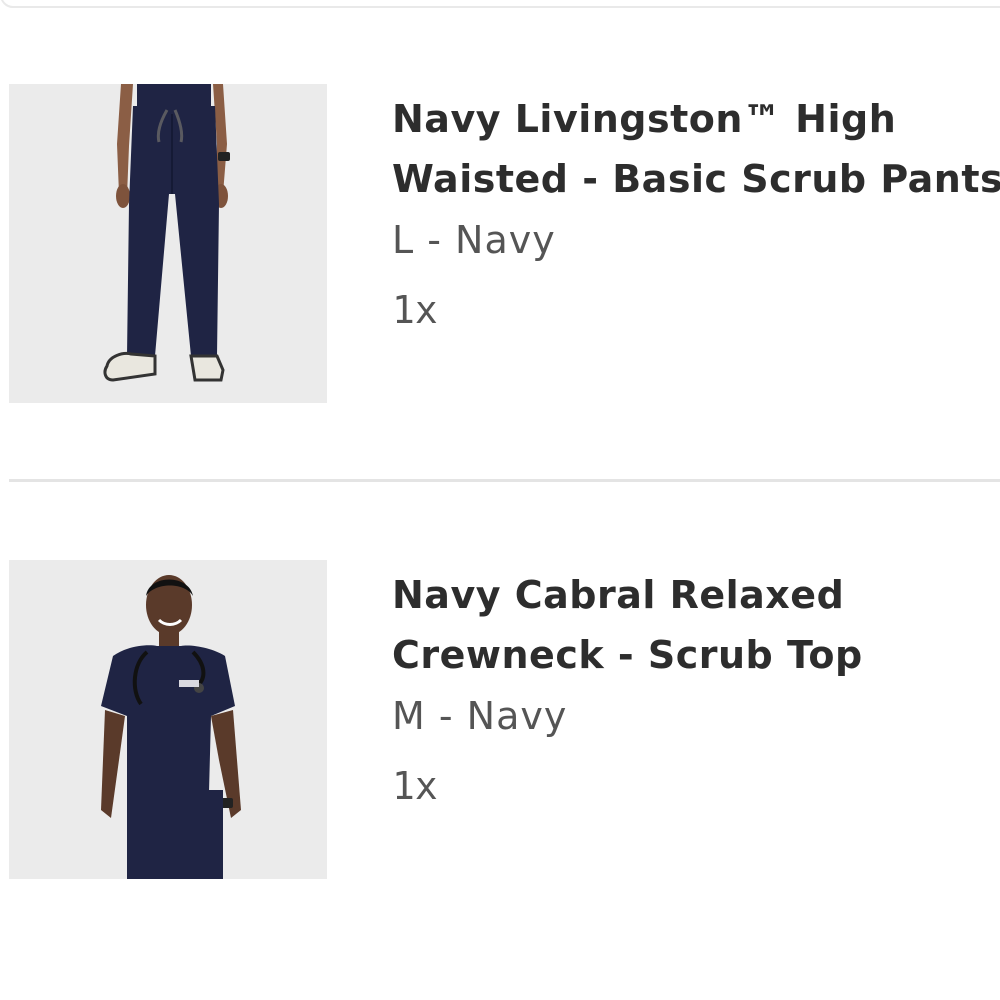  I want to click on product-variant: M - Navy, so click(480, 716).